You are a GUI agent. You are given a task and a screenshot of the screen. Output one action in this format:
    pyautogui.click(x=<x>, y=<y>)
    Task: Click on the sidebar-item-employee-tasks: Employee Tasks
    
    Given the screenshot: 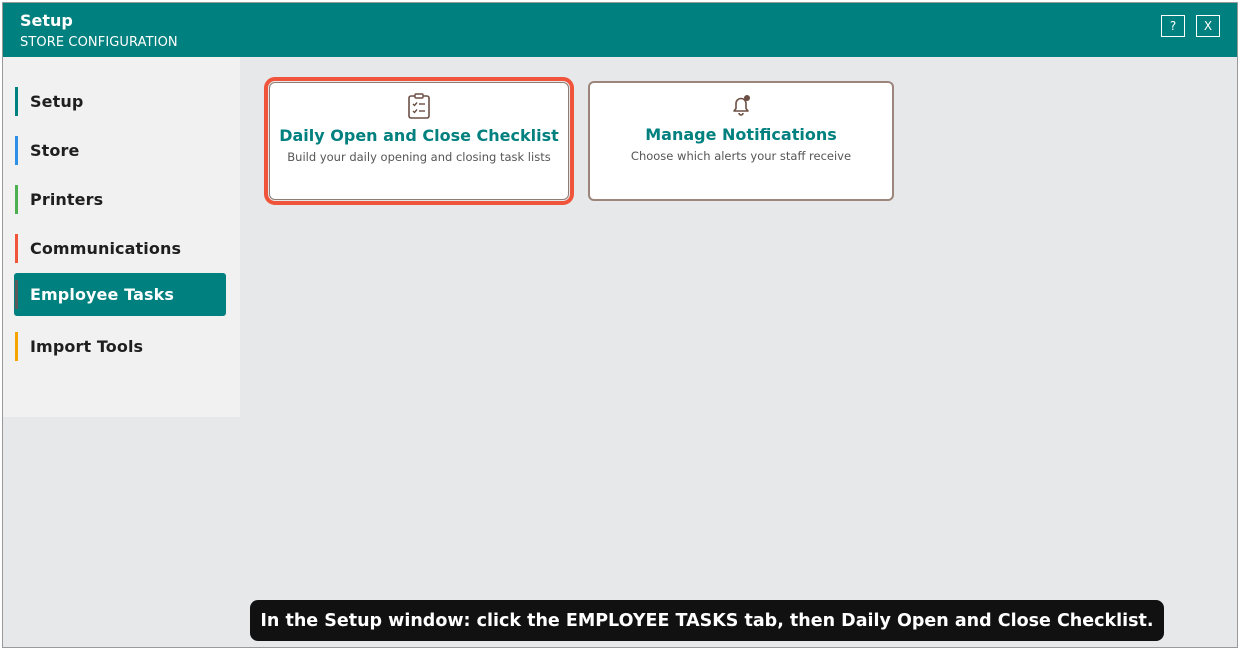 What is the action you would take?
    pyautogui.click(x=120, y=294)
    